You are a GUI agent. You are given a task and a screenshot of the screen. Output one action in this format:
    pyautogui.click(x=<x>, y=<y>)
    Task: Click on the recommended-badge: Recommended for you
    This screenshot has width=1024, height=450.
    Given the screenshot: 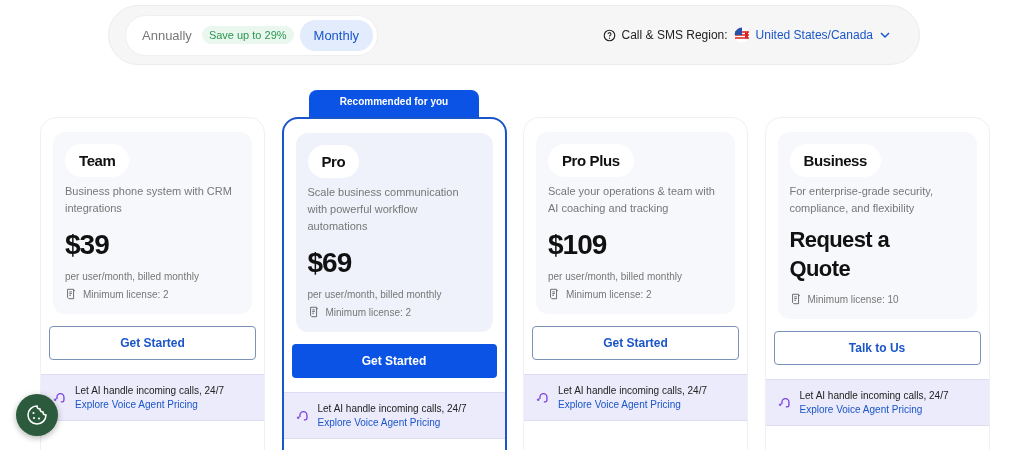 What is the action you would take?
    pyautogui.click(x=394, y=103)
    